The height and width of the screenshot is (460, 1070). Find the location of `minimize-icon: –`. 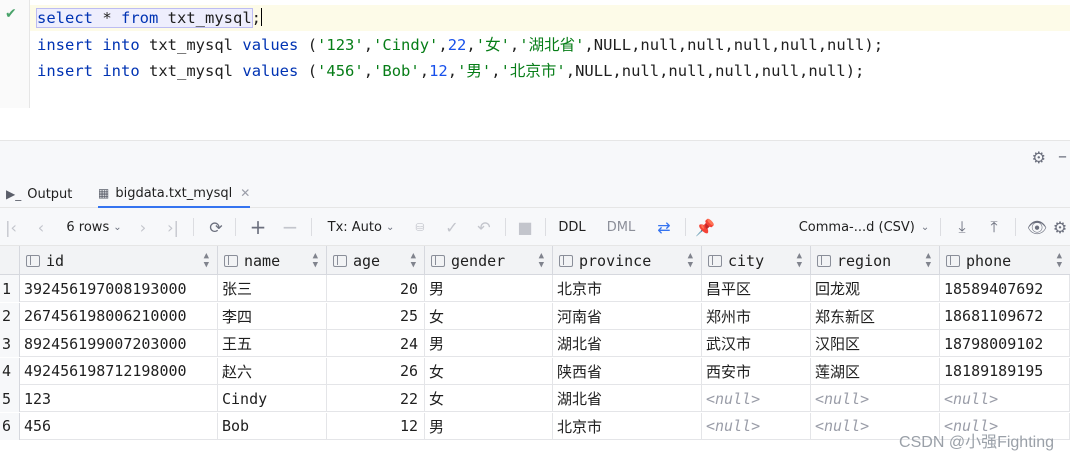

minimize-icon: – is located at coordinates (1062, 156).